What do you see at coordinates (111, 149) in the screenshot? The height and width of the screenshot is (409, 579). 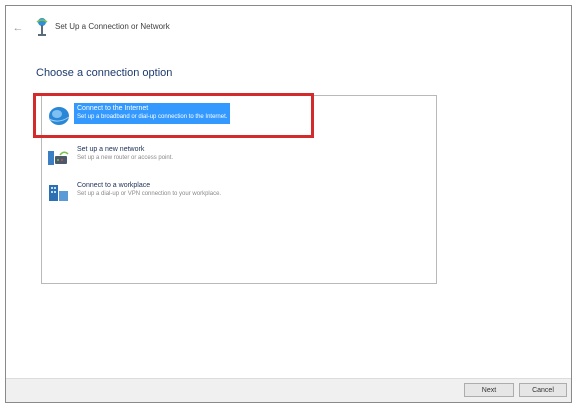 I see `option-title: Set up a new network` at bounding box center [111, 149].